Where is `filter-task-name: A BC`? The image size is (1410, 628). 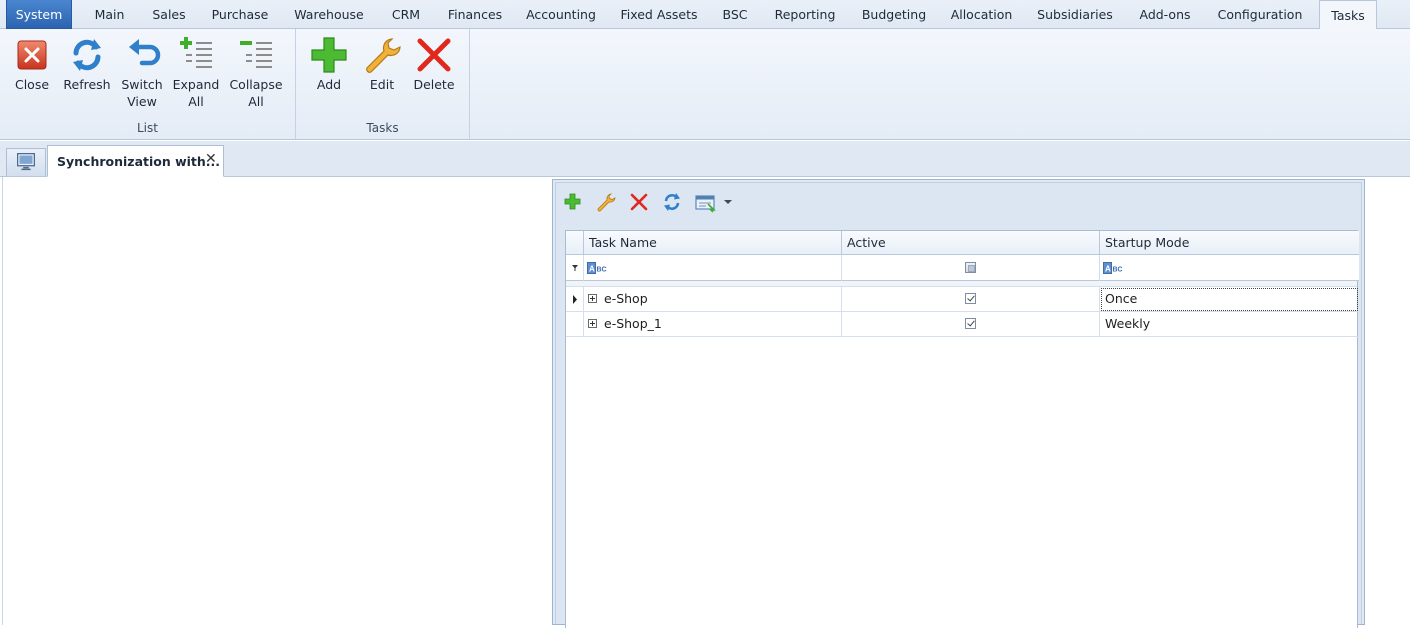 filter-task-name: A BC is located at coordinates (713, 268).